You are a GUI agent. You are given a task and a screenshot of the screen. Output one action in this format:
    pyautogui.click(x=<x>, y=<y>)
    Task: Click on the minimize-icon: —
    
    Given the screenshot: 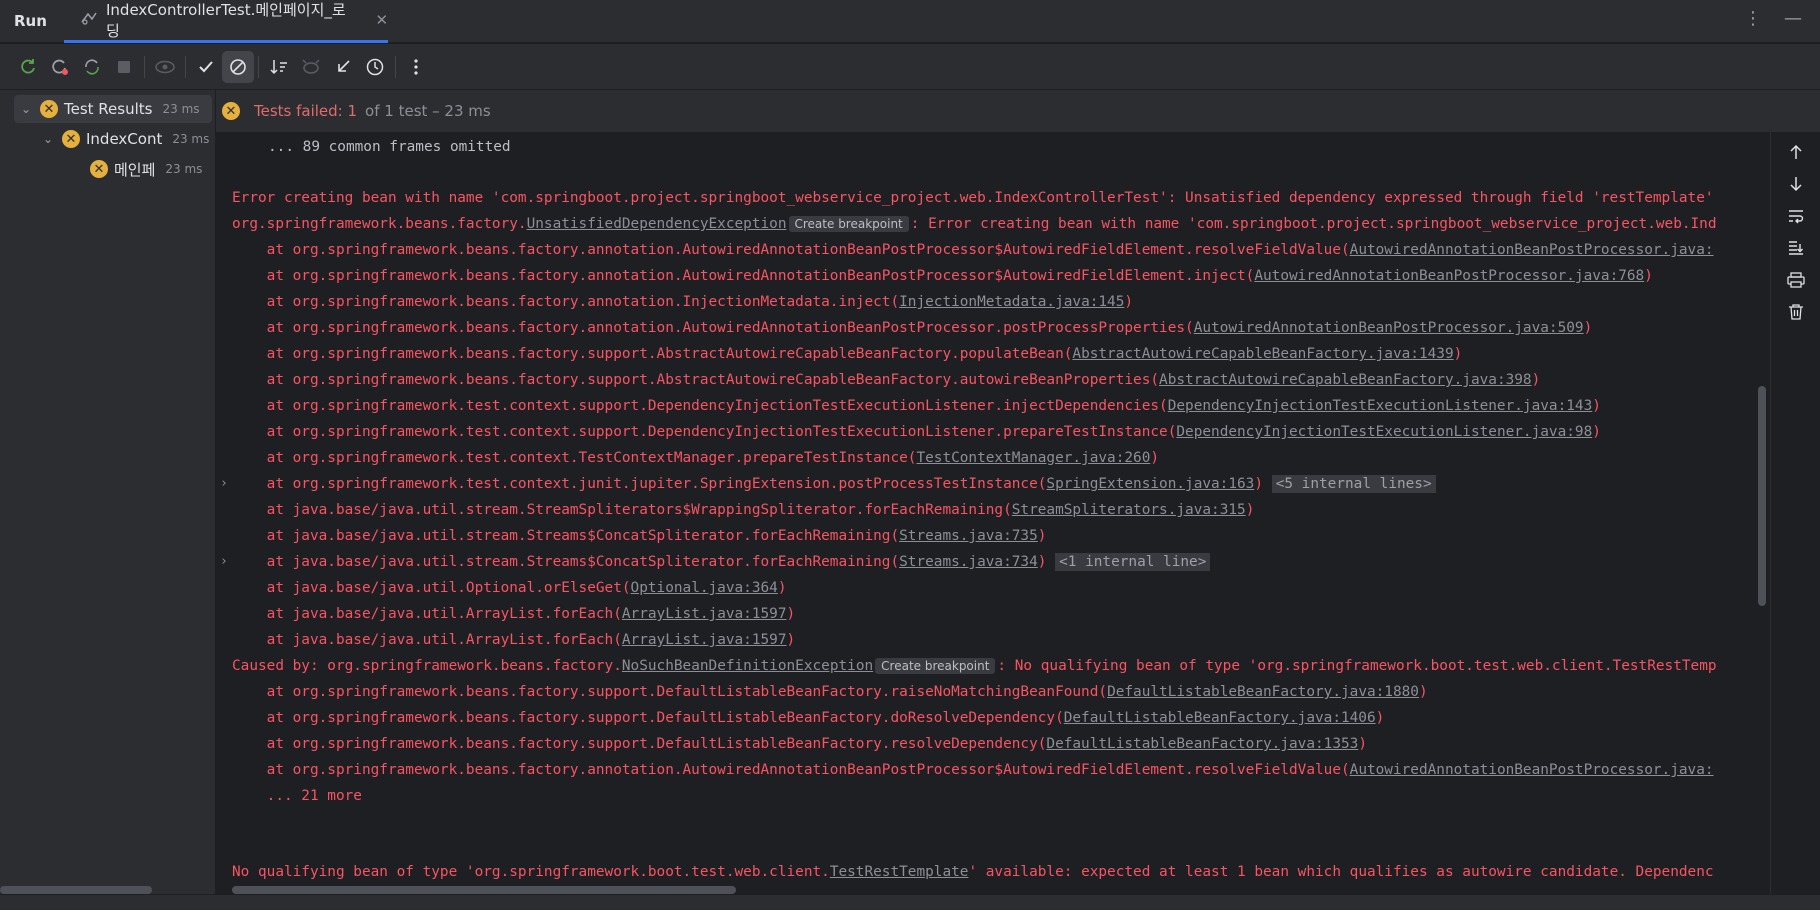 What is the action you would take?
    pyautogui.click(x=1793, y=18)
    